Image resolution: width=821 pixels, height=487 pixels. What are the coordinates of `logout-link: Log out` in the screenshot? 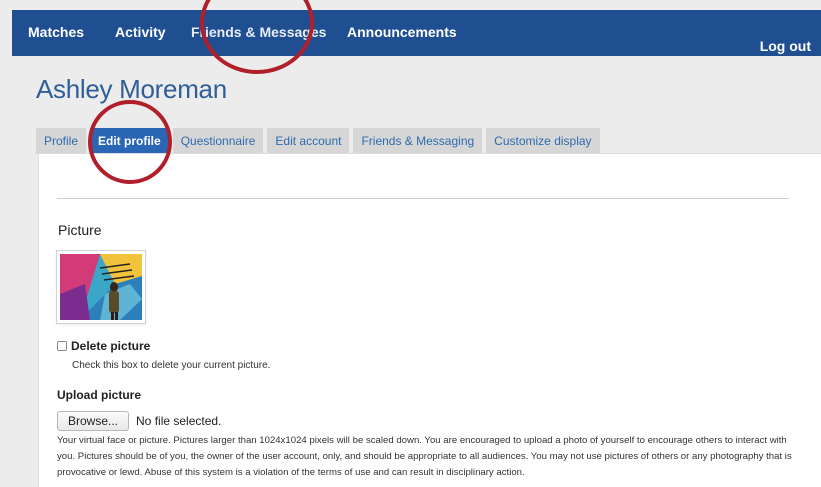 It's located at (785, 46).